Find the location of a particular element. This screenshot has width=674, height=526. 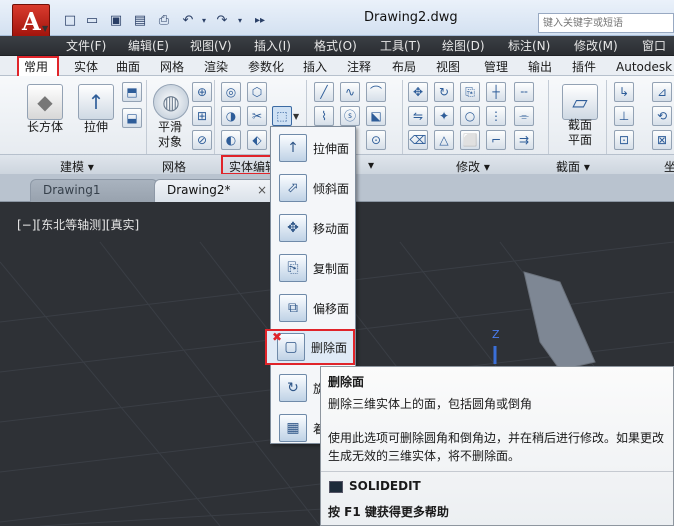

section-plane-icon: ▱ is located at coordinates (580, 102).